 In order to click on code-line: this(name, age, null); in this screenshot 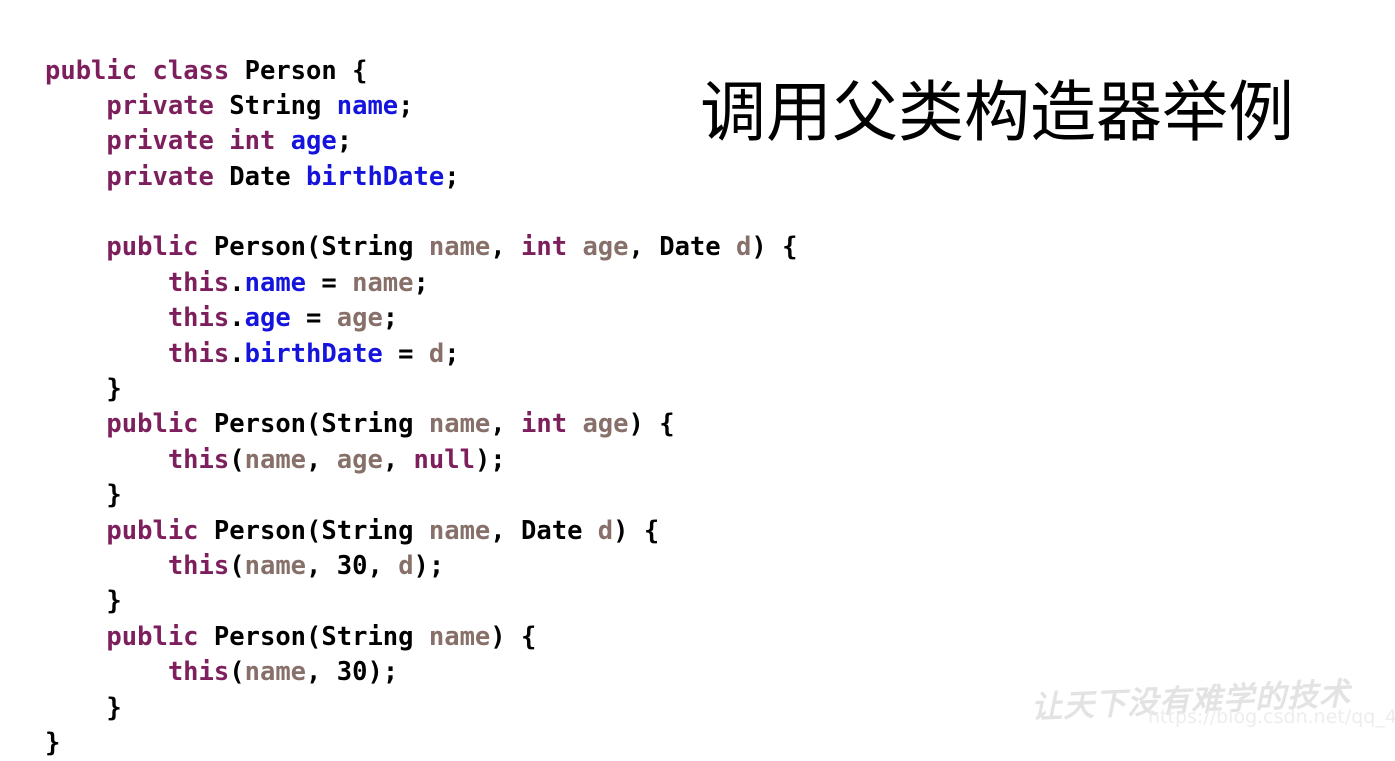, I will do `click(421, 460)`.